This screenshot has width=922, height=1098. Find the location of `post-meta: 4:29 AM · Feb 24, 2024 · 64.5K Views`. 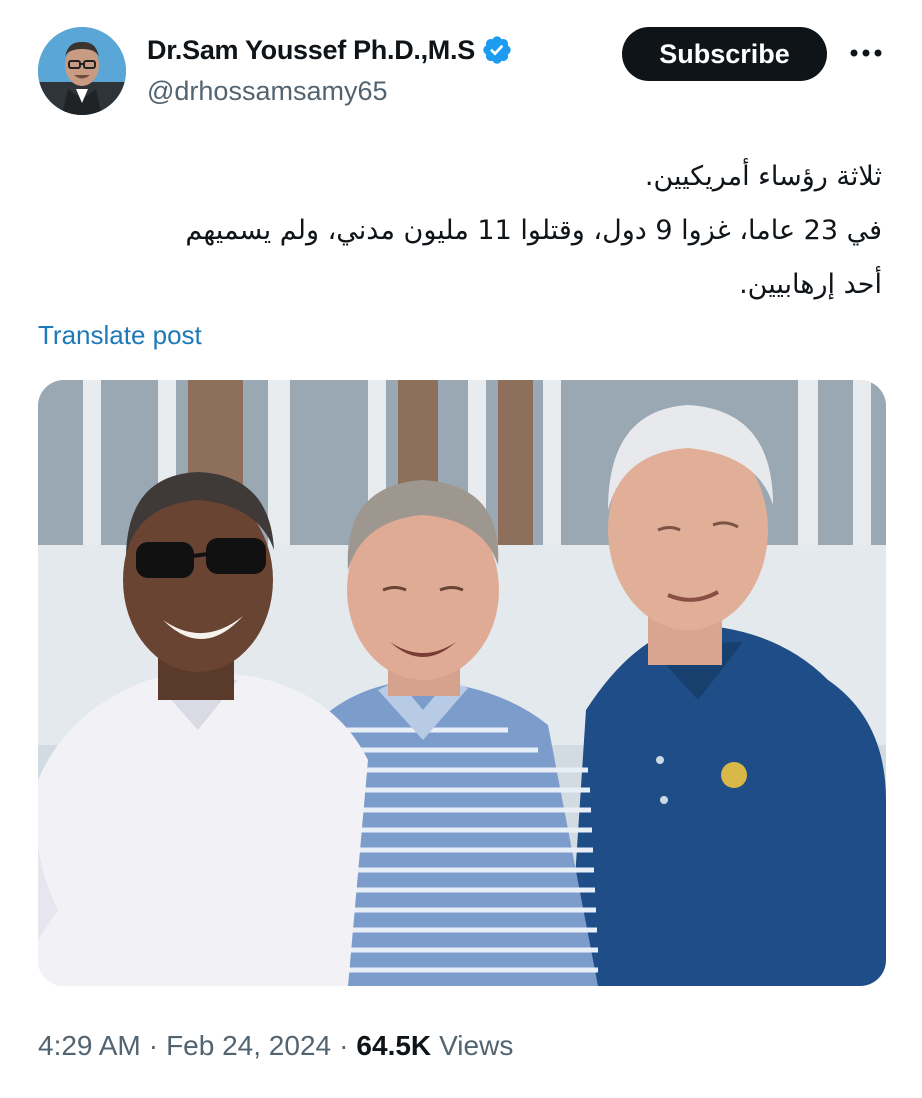

post-meta: 4:29 AM · Feb 24, 2024 · 64.5K Views is located at coordinates (275, 1046).